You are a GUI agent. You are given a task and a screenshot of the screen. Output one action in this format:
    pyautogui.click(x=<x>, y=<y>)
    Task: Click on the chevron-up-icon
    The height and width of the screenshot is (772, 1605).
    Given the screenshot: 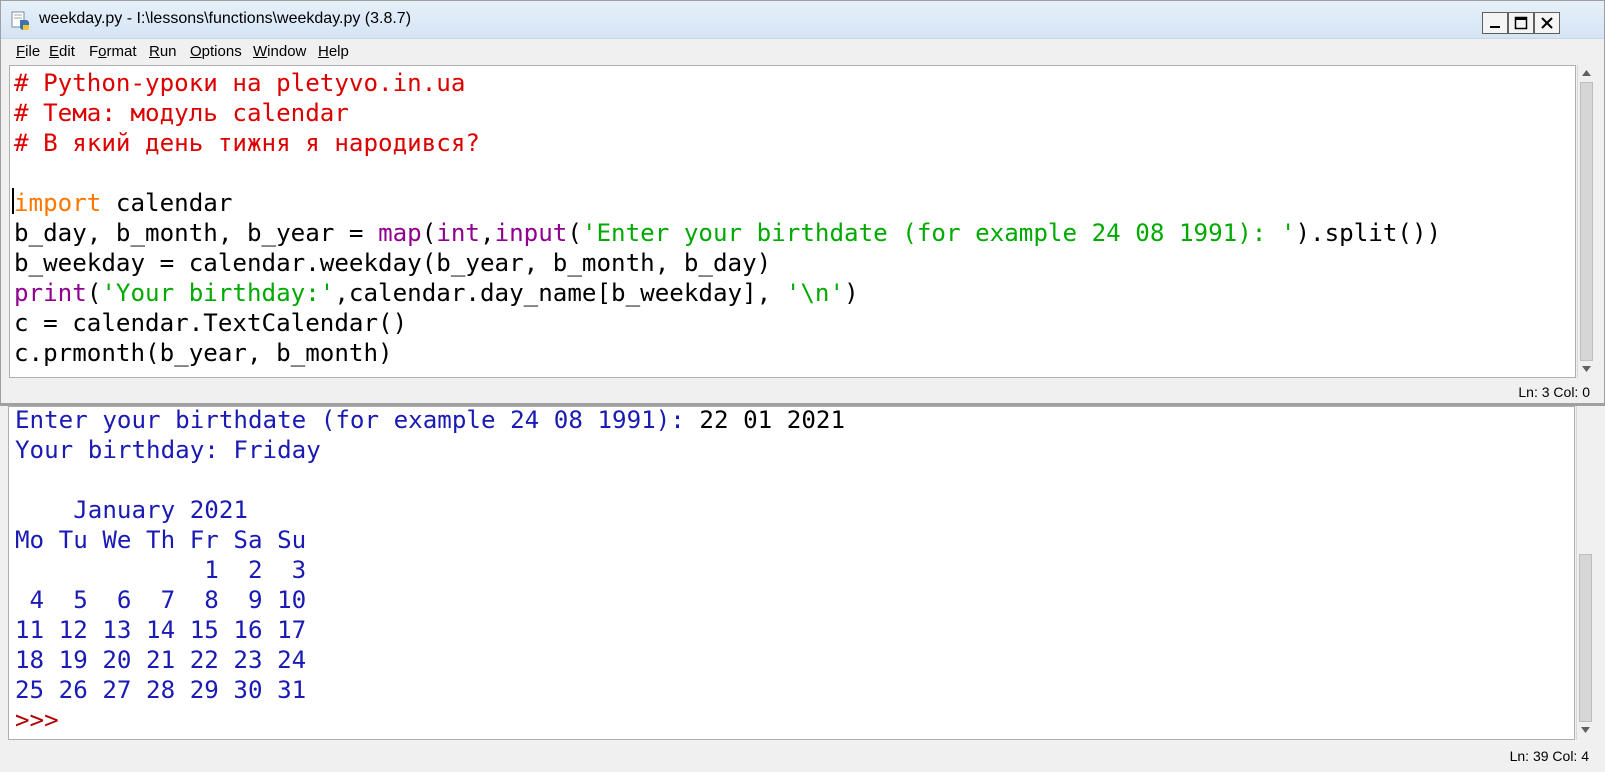 What is the action you would take?
    pyautogui.click(x=1586, y=73)
    